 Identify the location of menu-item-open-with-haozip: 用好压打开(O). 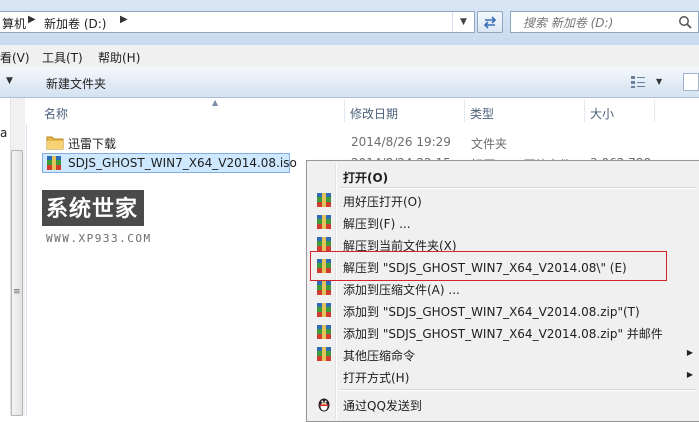
(503, 200).